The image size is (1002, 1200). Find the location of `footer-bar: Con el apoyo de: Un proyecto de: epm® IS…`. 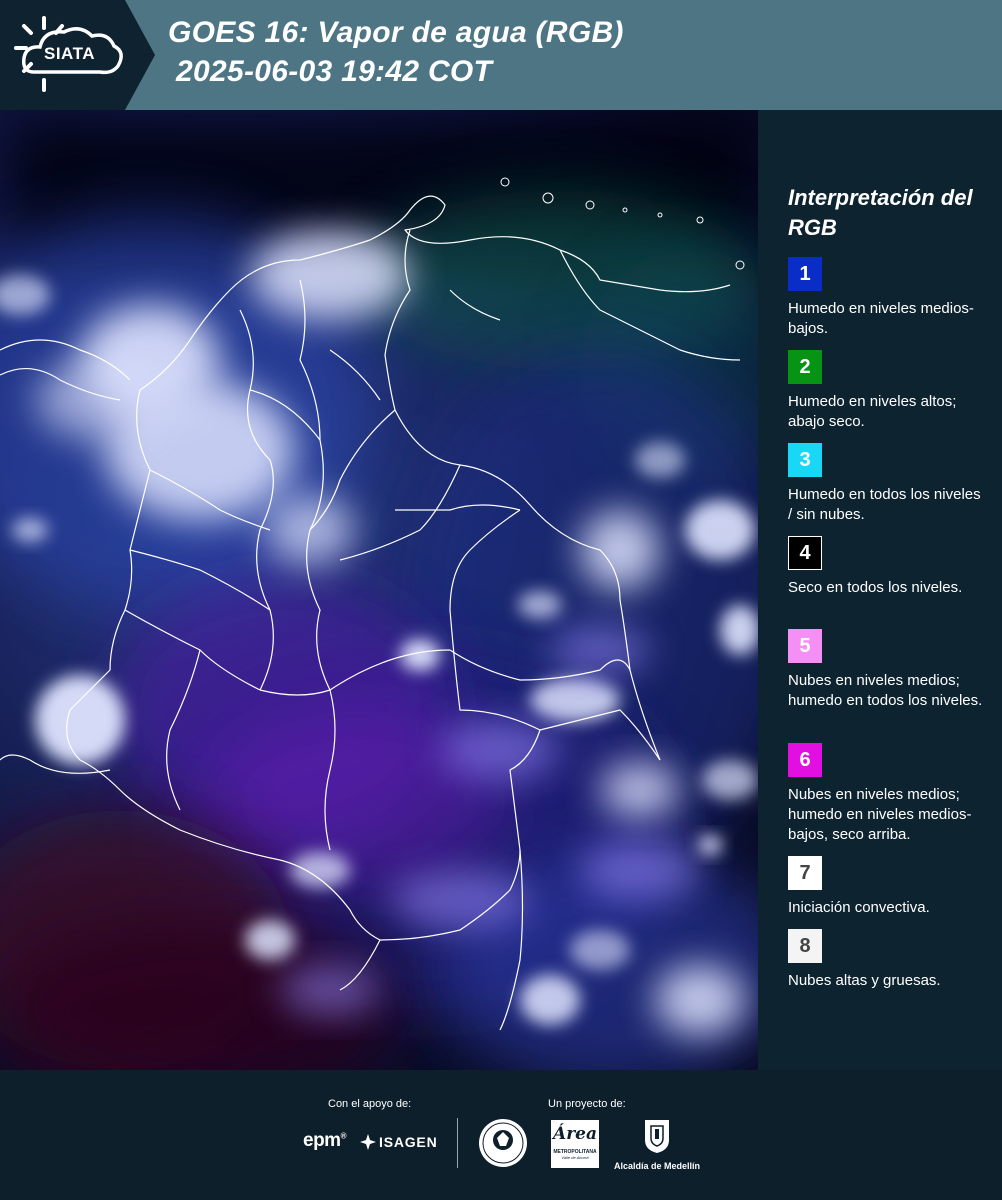

footer-bar: Con el apoyo de: Un proyecto de: epm® IS… is located at coordinates (501, 1135).